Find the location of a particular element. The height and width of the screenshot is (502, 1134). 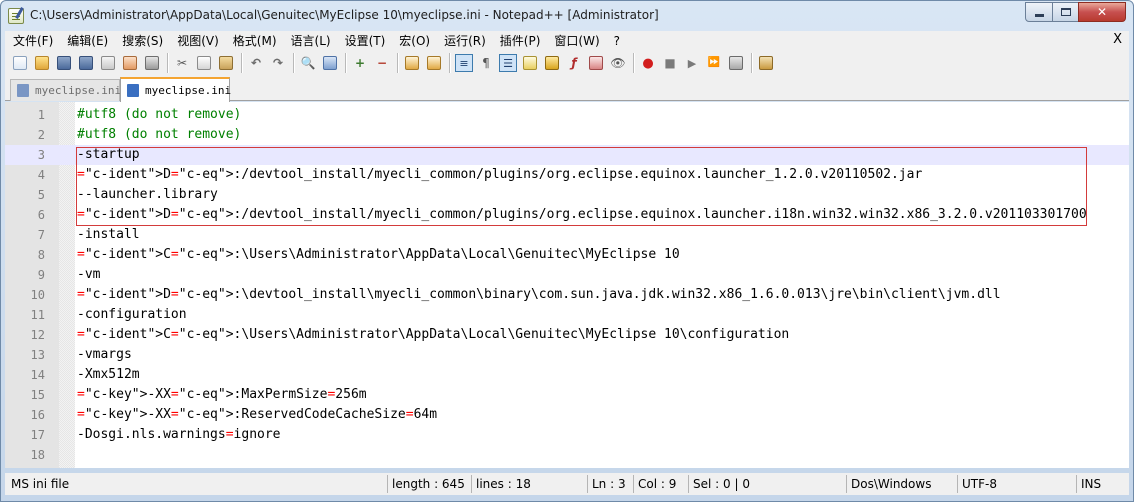

folder-workspace-icon is located at coordinates (596, 63).